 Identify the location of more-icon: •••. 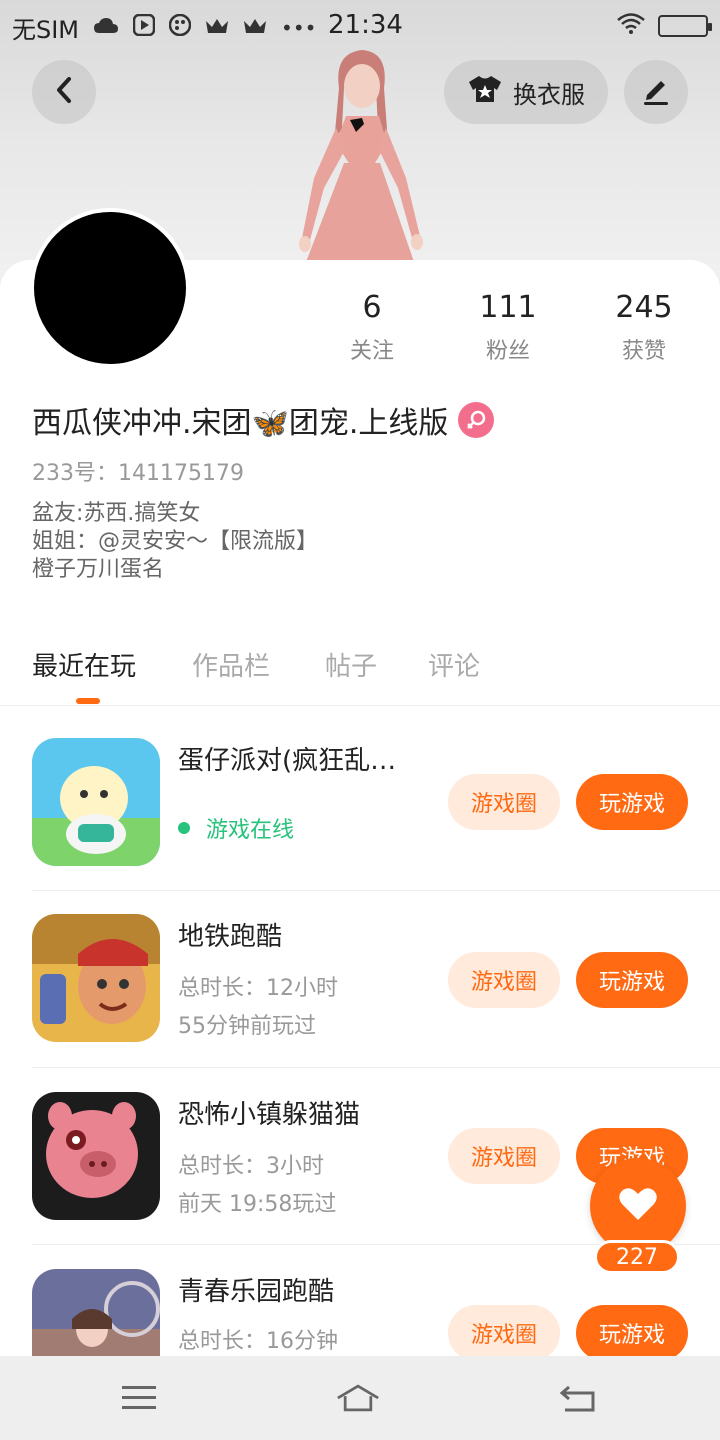
(299, 27).